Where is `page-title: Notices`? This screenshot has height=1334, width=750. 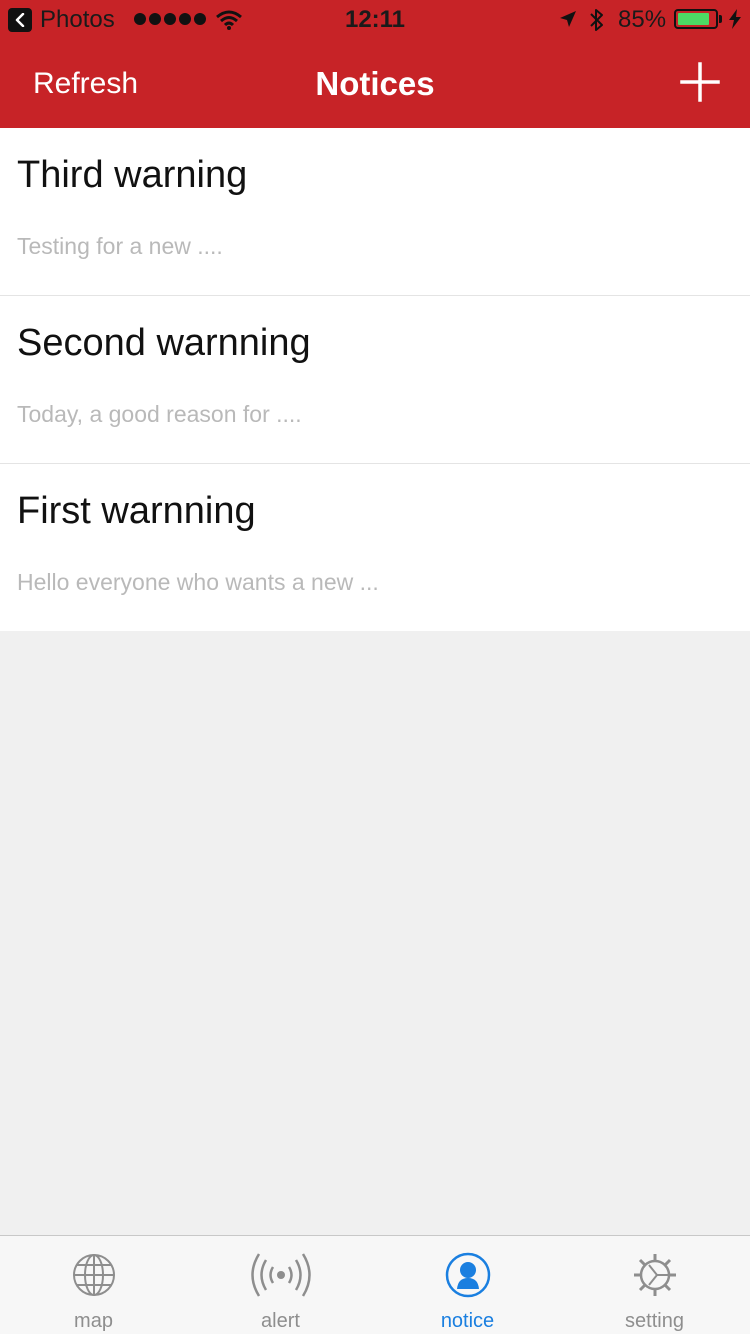 page-title: Notices is located at coordinates (375, 83).